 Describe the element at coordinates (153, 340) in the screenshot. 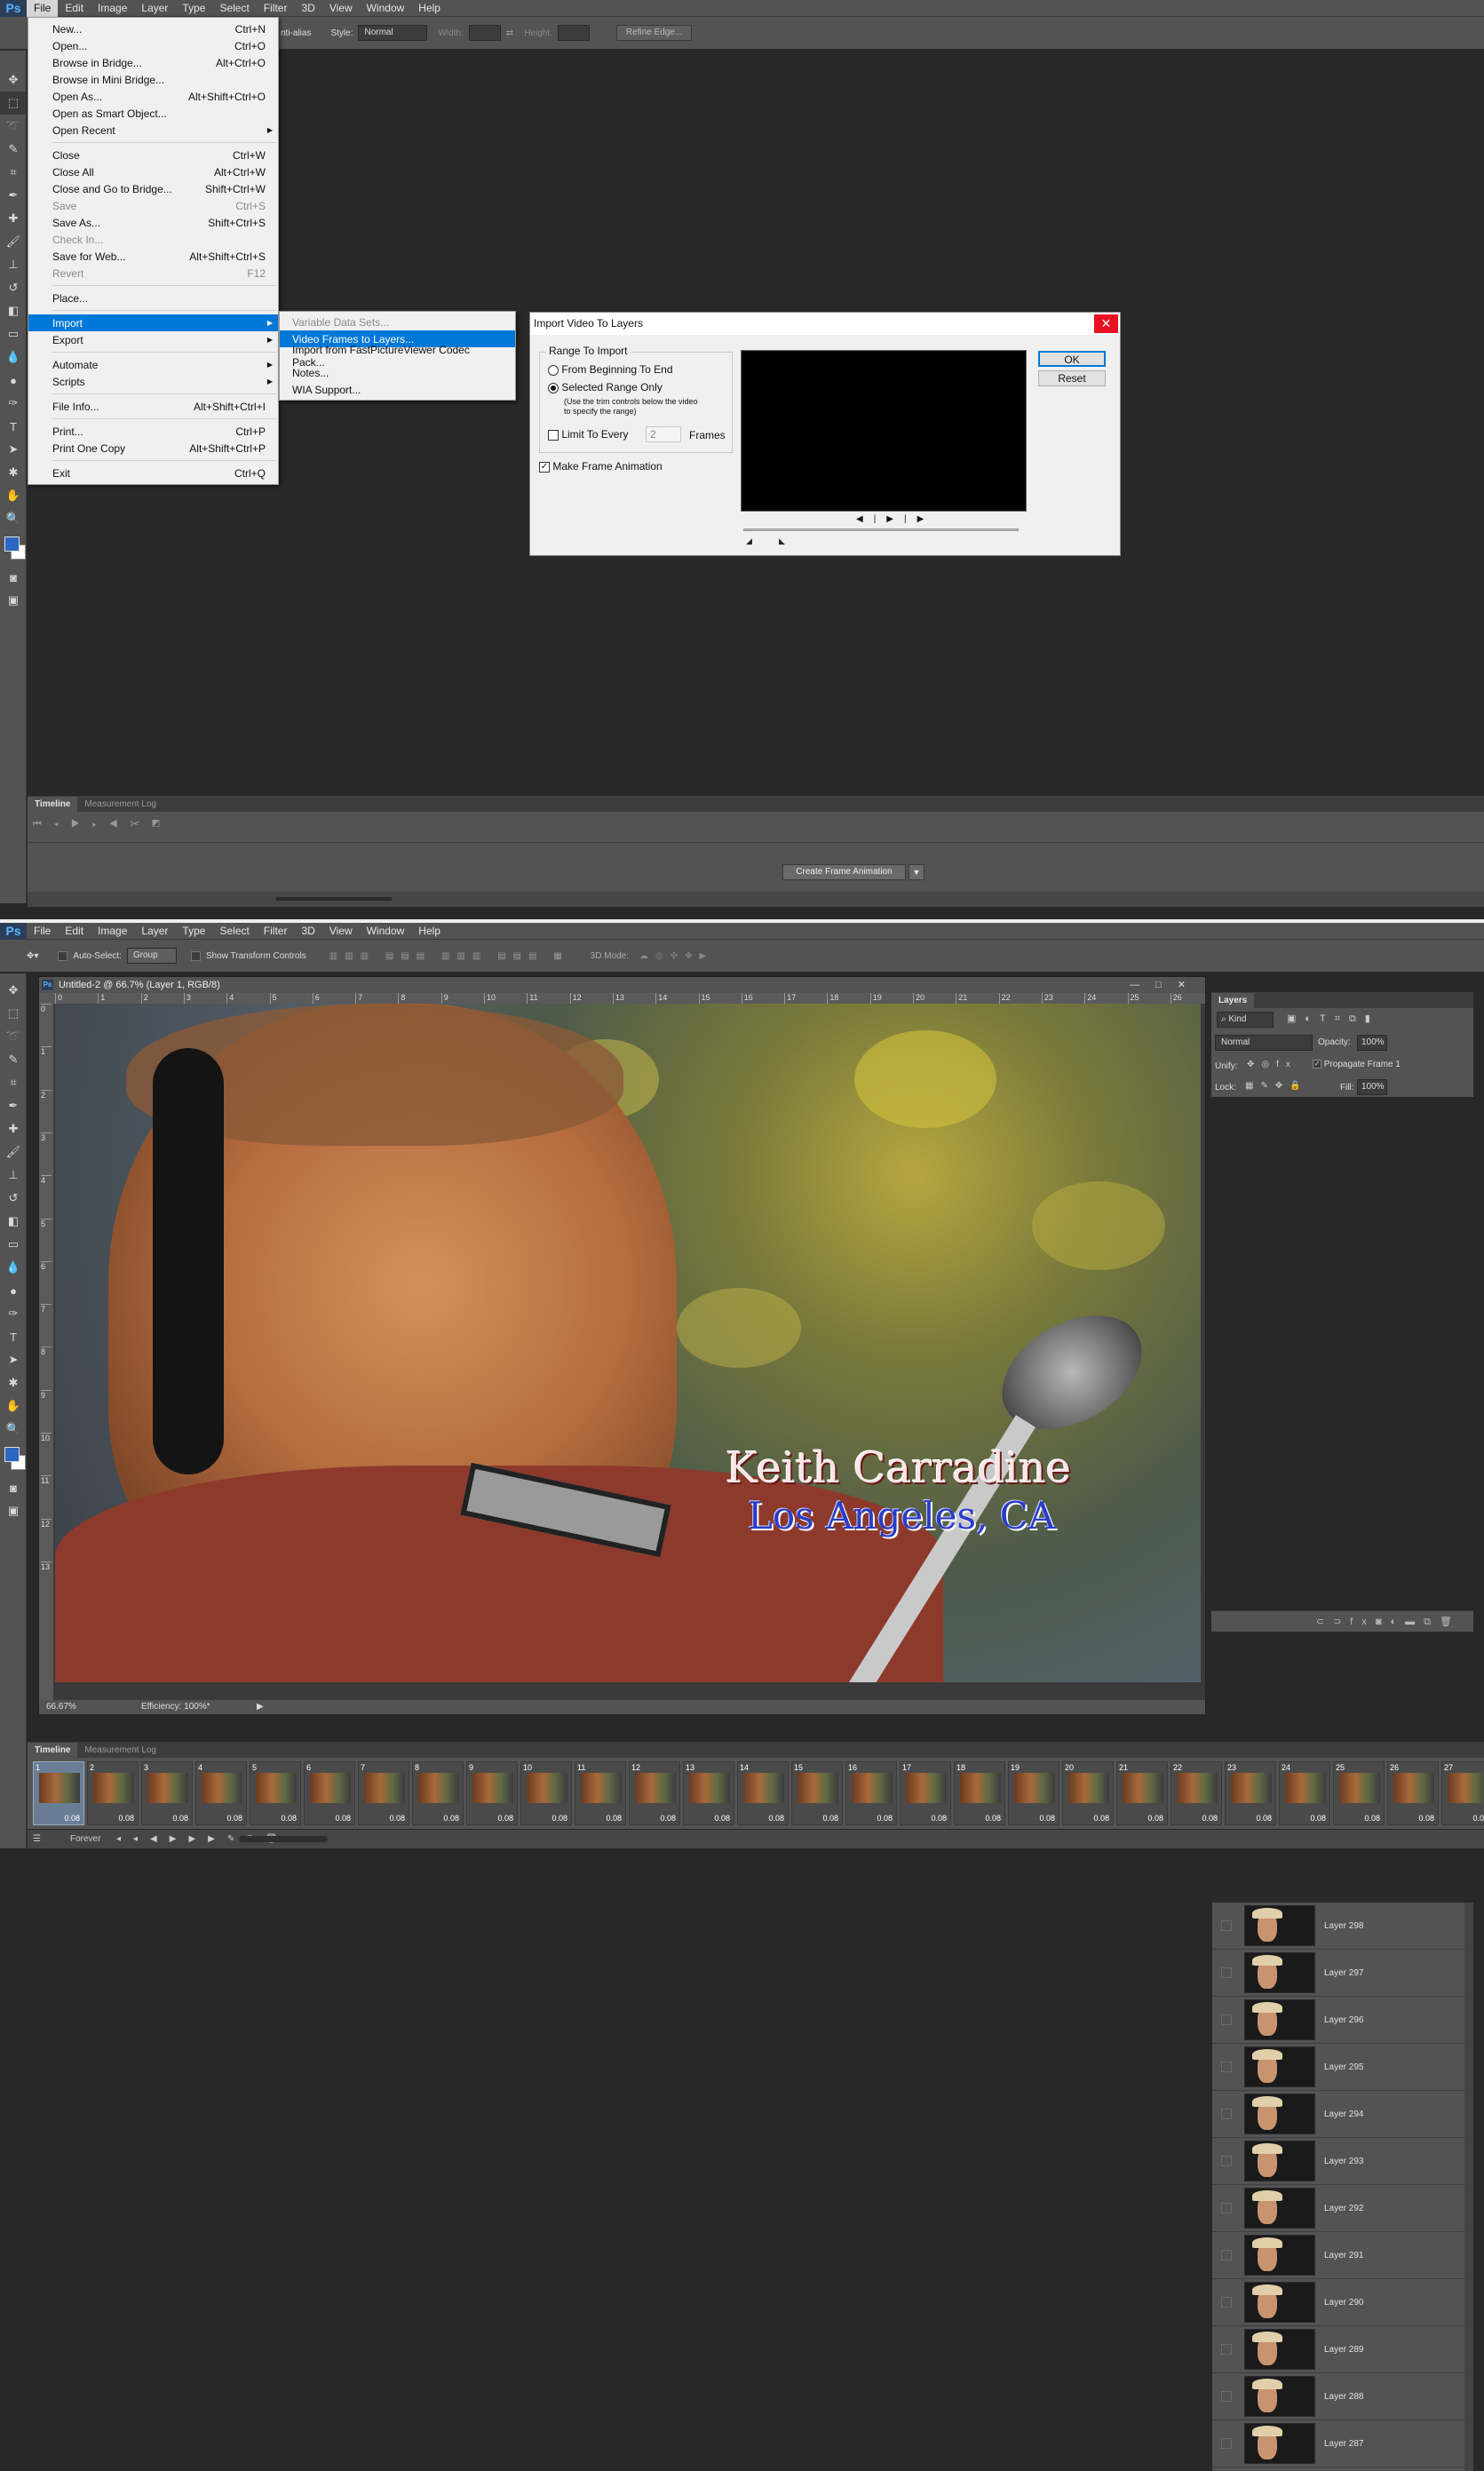

I see `menu-item-export: Export ▶` at that location.